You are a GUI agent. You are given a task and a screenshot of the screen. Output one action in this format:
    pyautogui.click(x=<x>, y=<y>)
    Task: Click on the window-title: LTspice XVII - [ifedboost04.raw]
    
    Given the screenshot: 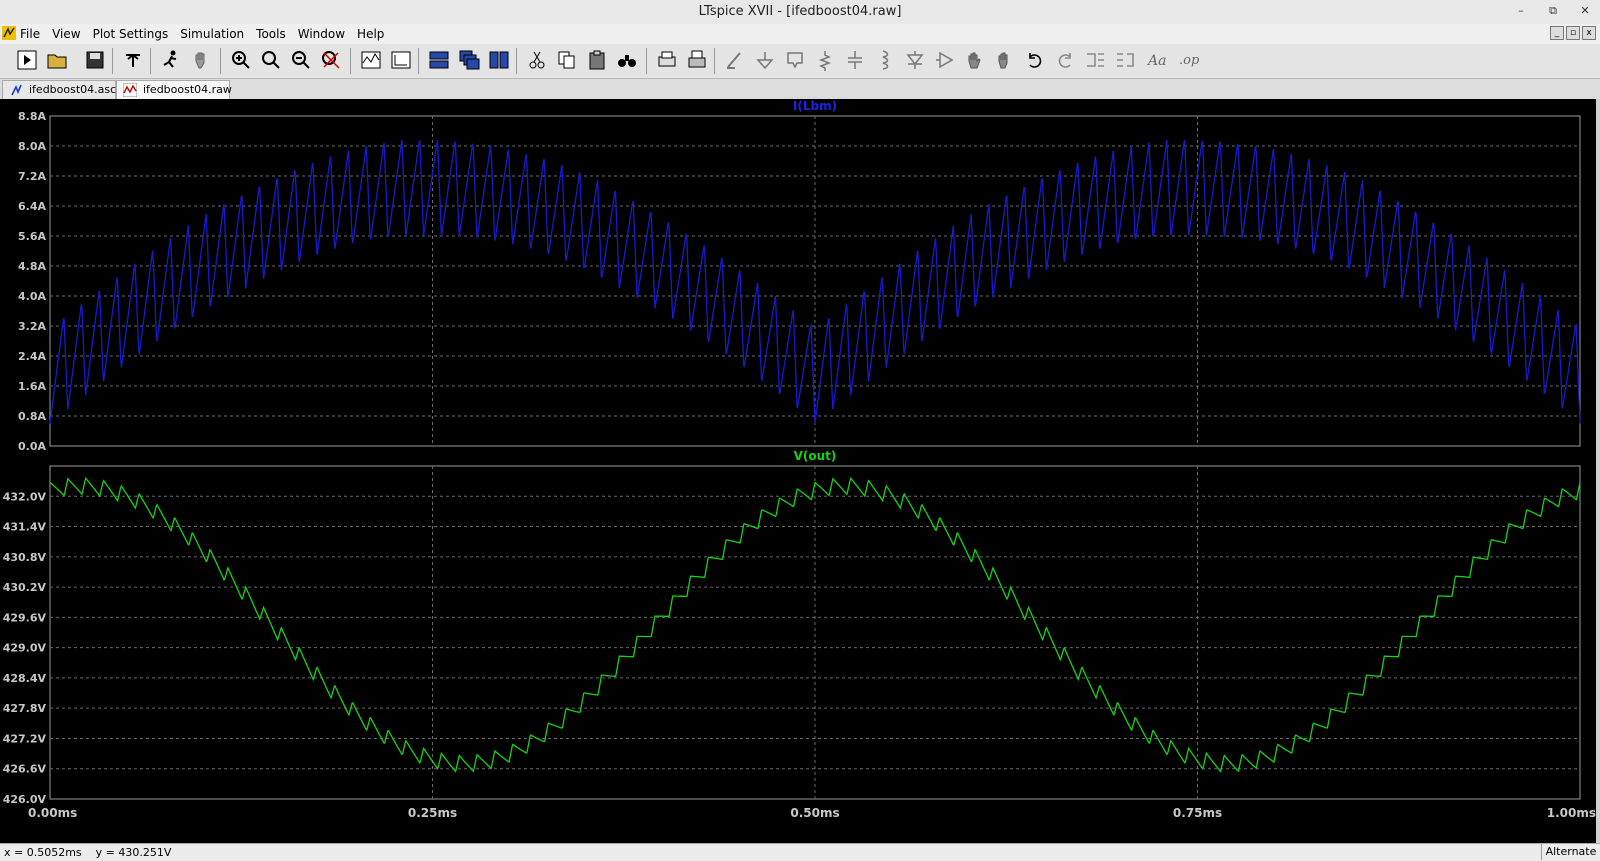 What is the action you would take?
    pyautogui.click(x=800, y=11)
    